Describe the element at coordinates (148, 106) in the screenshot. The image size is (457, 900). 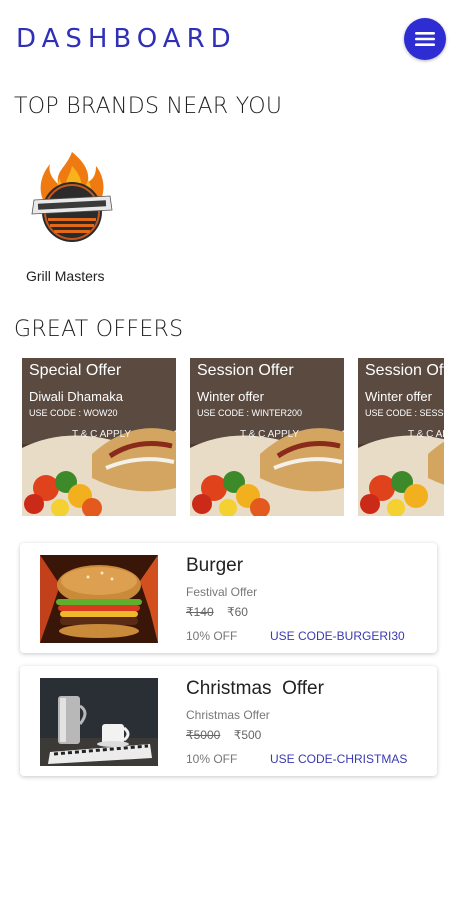
I see `top-brands-heading: TOP BRANDS NEAR YOU` at that location.